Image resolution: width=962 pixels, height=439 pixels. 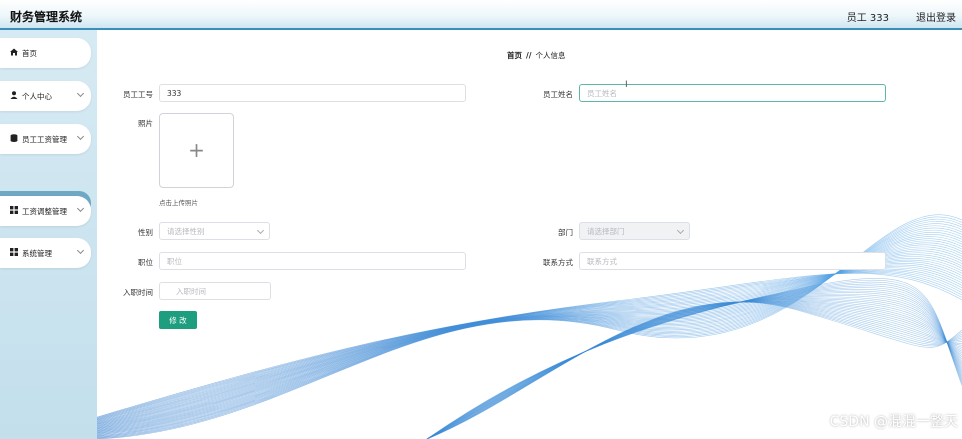 What do you see at coordinates (312, 261) in the screenshot?
I see `position-input` at bounding box center [312, 261].